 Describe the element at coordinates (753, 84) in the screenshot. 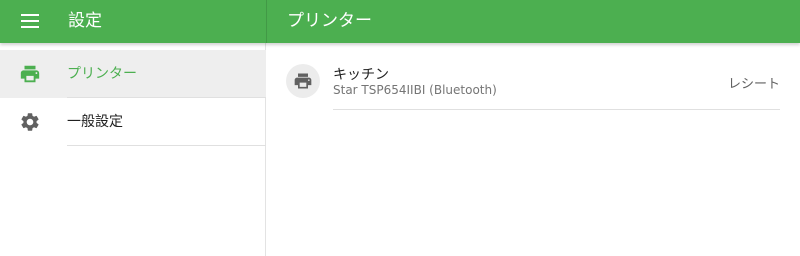

I see `printer-role: レシート` at that location.